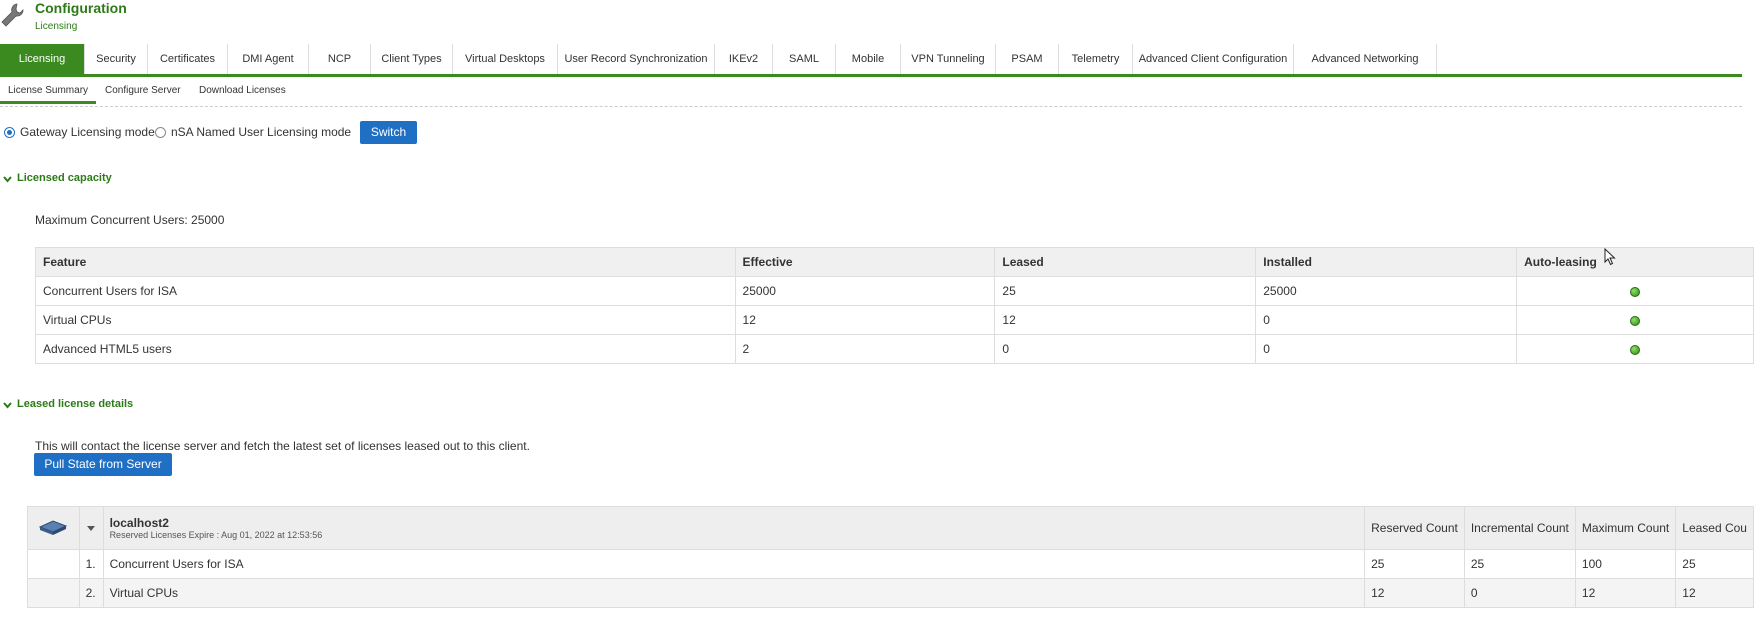 The height and width of the screenshot is (644, 1754). What do you see at coordinates (385, 349) in the screenshot?
I see `feature-cell: Advanced HTML5 users` at bounding box center [385, 349].